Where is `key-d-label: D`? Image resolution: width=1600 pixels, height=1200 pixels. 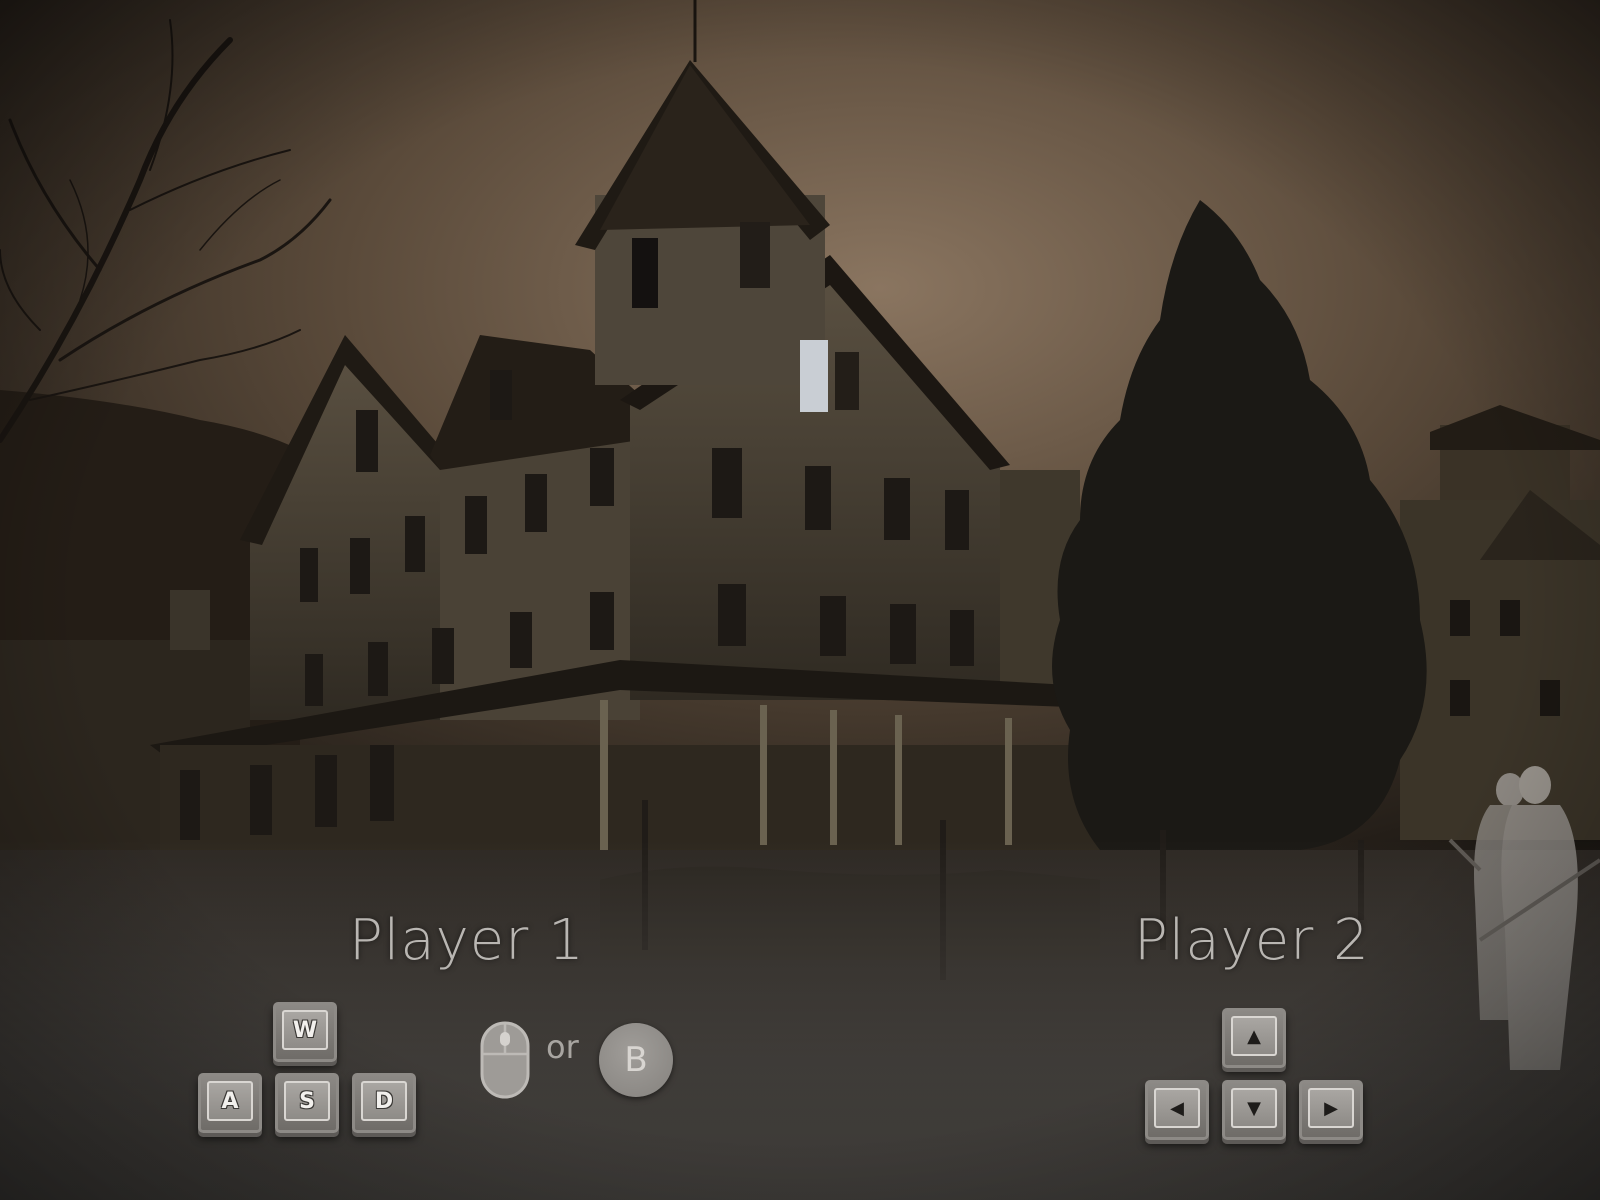
key-d-label: D is located at coordinates (384, 1101).